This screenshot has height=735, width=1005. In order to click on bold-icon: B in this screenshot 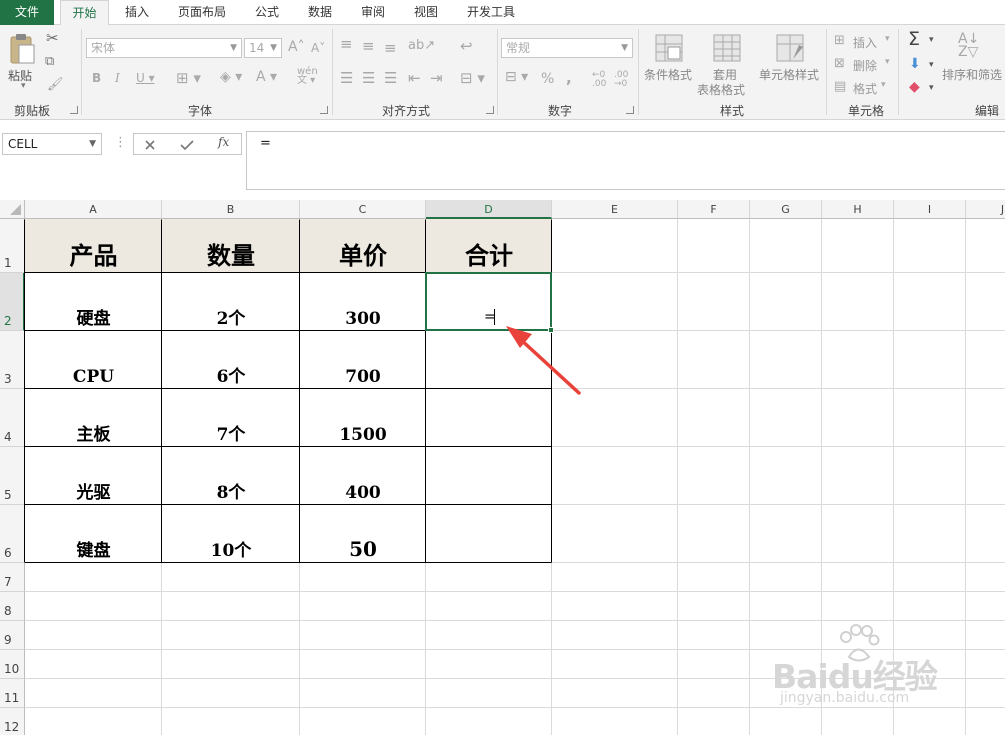, I will do `click(96, 78)`.